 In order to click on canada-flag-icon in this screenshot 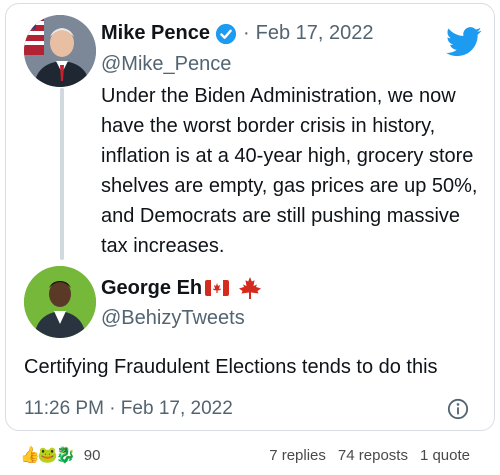, I will do `click(217, 288)`.